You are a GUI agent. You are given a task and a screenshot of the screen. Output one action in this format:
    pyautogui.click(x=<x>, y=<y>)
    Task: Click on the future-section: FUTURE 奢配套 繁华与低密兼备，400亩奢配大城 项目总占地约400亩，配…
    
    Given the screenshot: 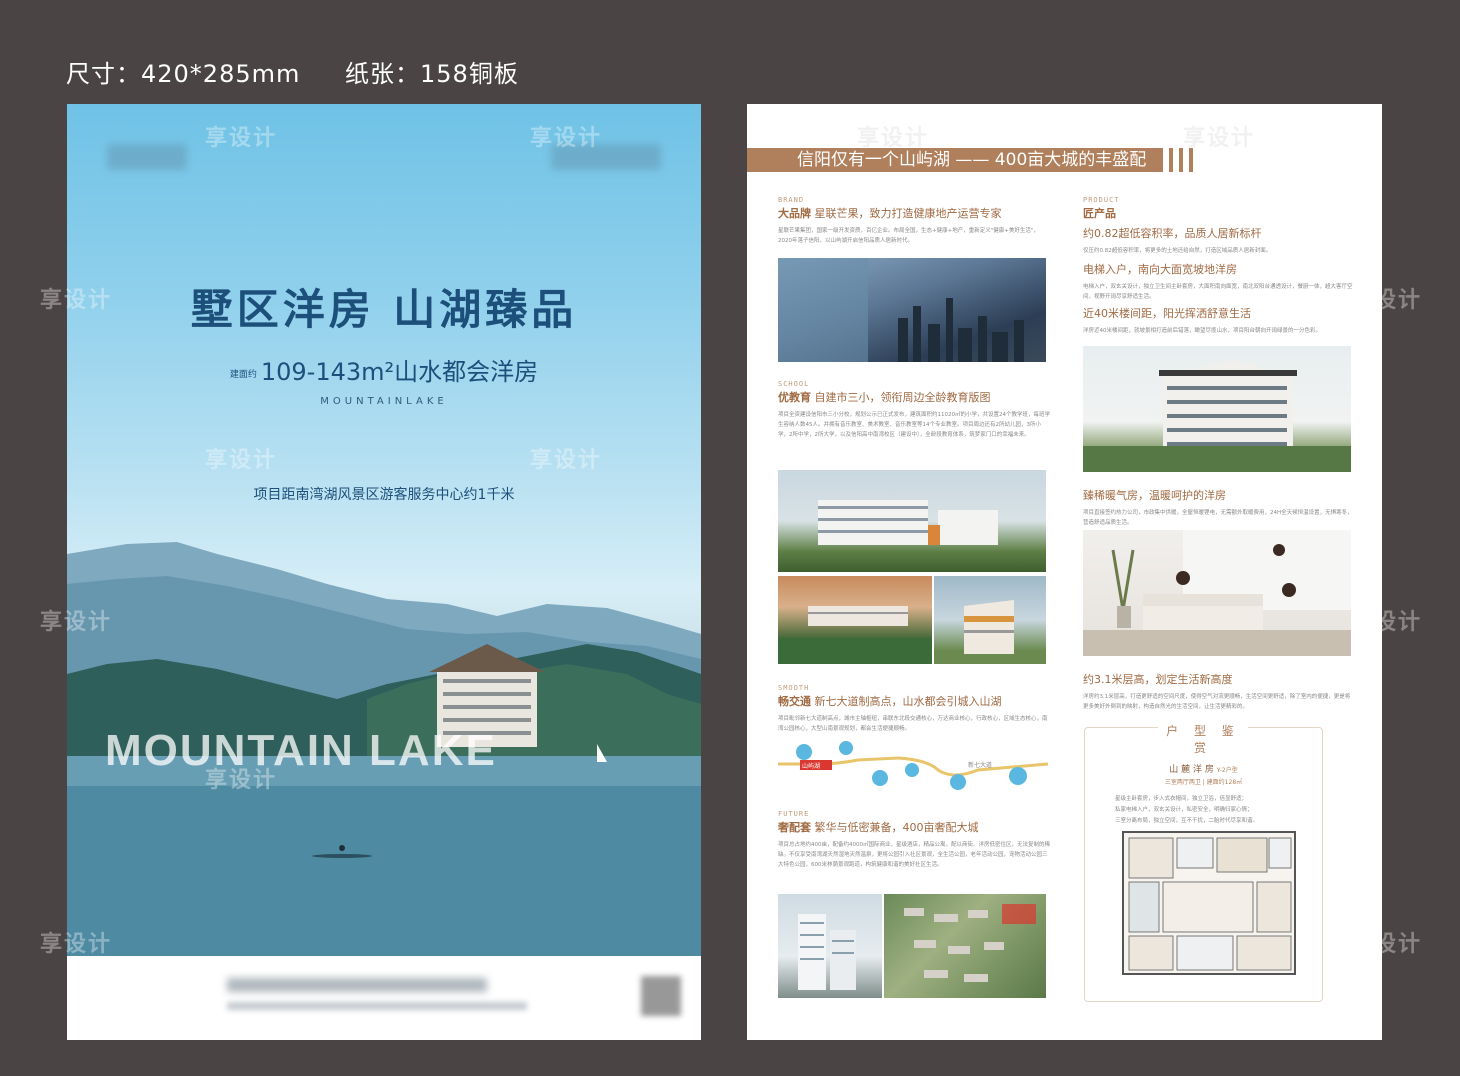 What is the action you would take?
    pyautogui.click(x=914, y=840)
    